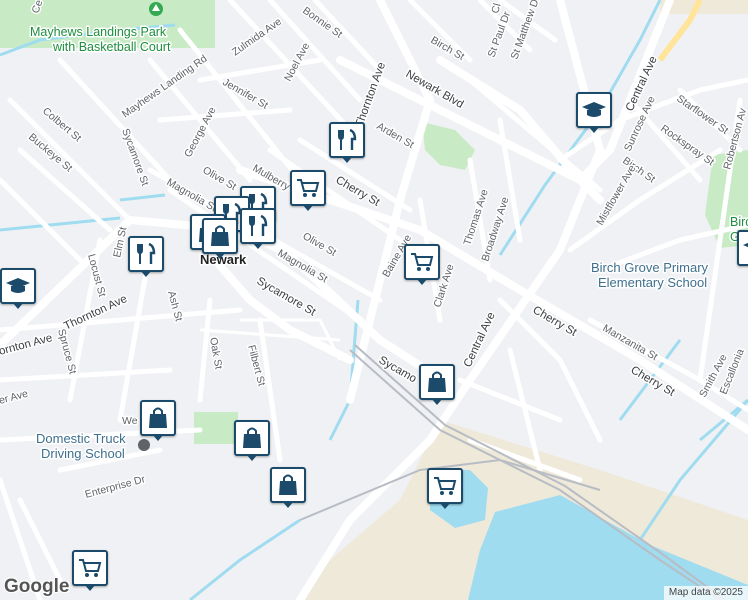 This screenshot has width=748, height=600. I want to click on street-label: We, so click(130, 421).